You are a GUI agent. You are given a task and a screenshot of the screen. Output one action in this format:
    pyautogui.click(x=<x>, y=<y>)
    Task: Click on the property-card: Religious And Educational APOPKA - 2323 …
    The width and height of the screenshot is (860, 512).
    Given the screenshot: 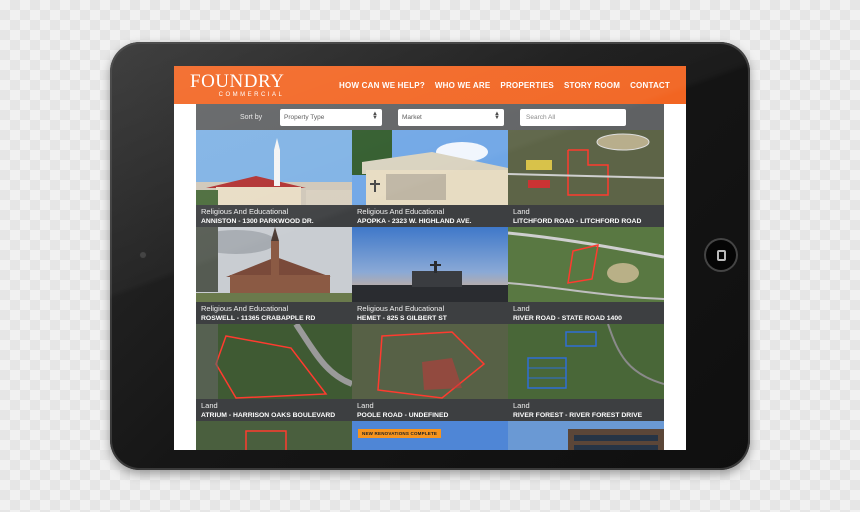 What is the action you would take?
    pyautogui.click(x=430, y=178)
    